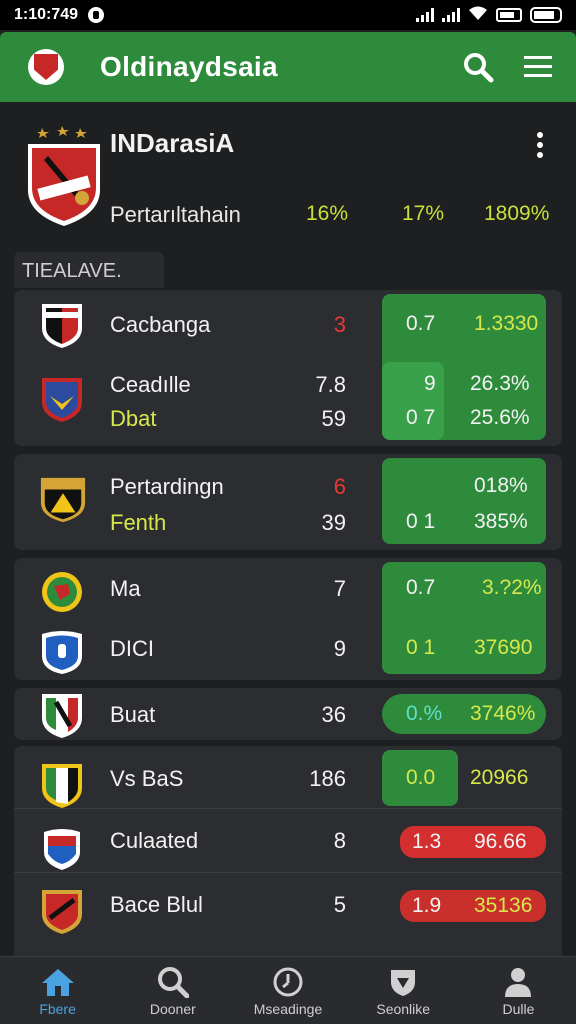 The image size is (576, 1024). Describe the element at coordinates (288, 650) in the screenshot. I see `match-row: DICI 9 0 1 37690` at that location.